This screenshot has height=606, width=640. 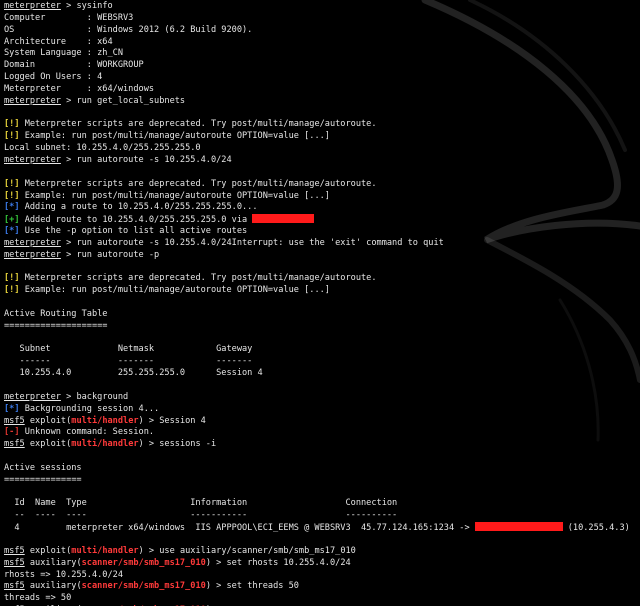 I want to click on module-name: scanner/smb/smb_ms17_010, so click(x=143, y=562).